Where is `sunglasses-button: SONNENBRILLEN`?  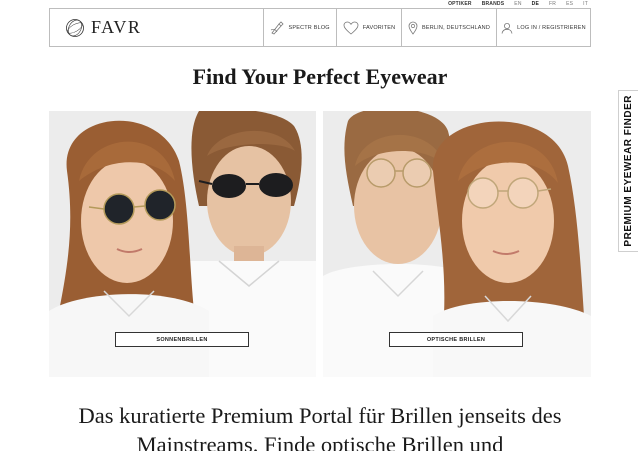 sunglasses-button: SONNENBRILLEN is located at coordinates (182, 339).